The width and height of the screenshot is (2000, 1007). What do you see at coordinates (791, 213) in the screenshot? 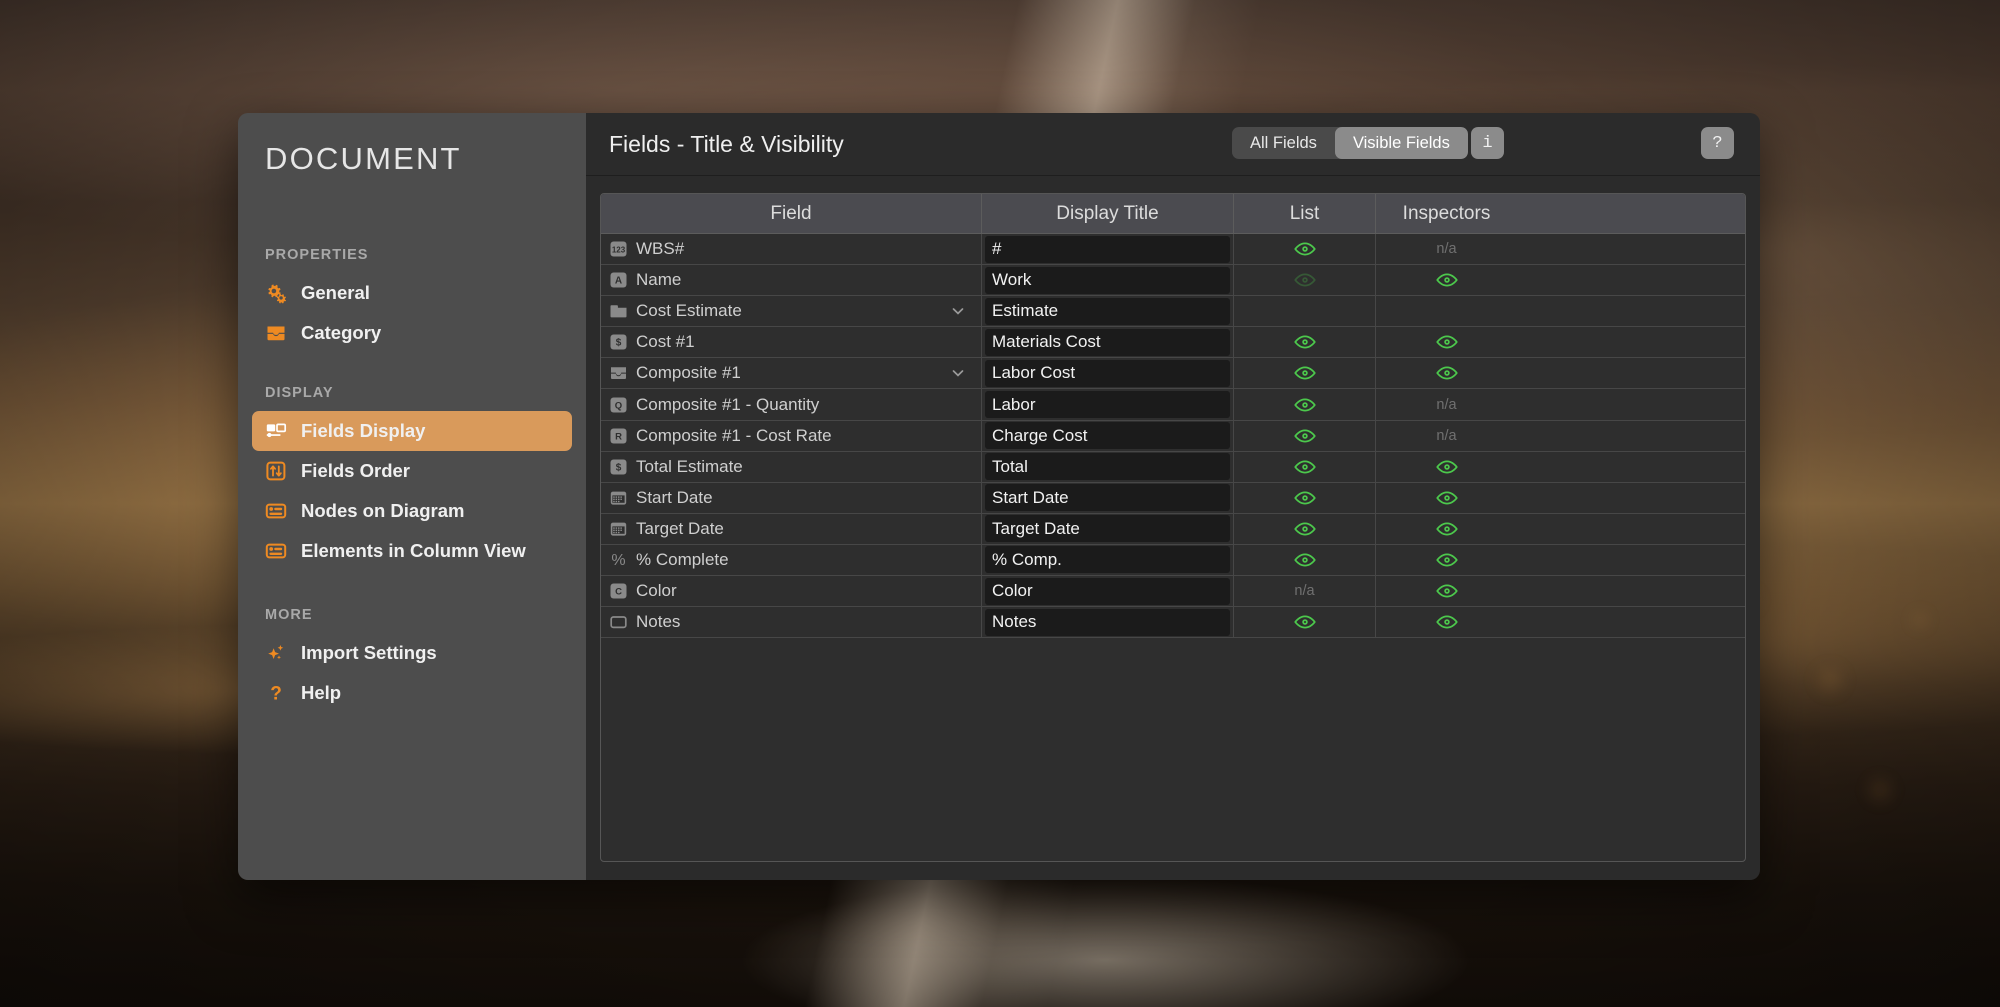
I see `column-header-field: Field` at bounding box center [791, 213].